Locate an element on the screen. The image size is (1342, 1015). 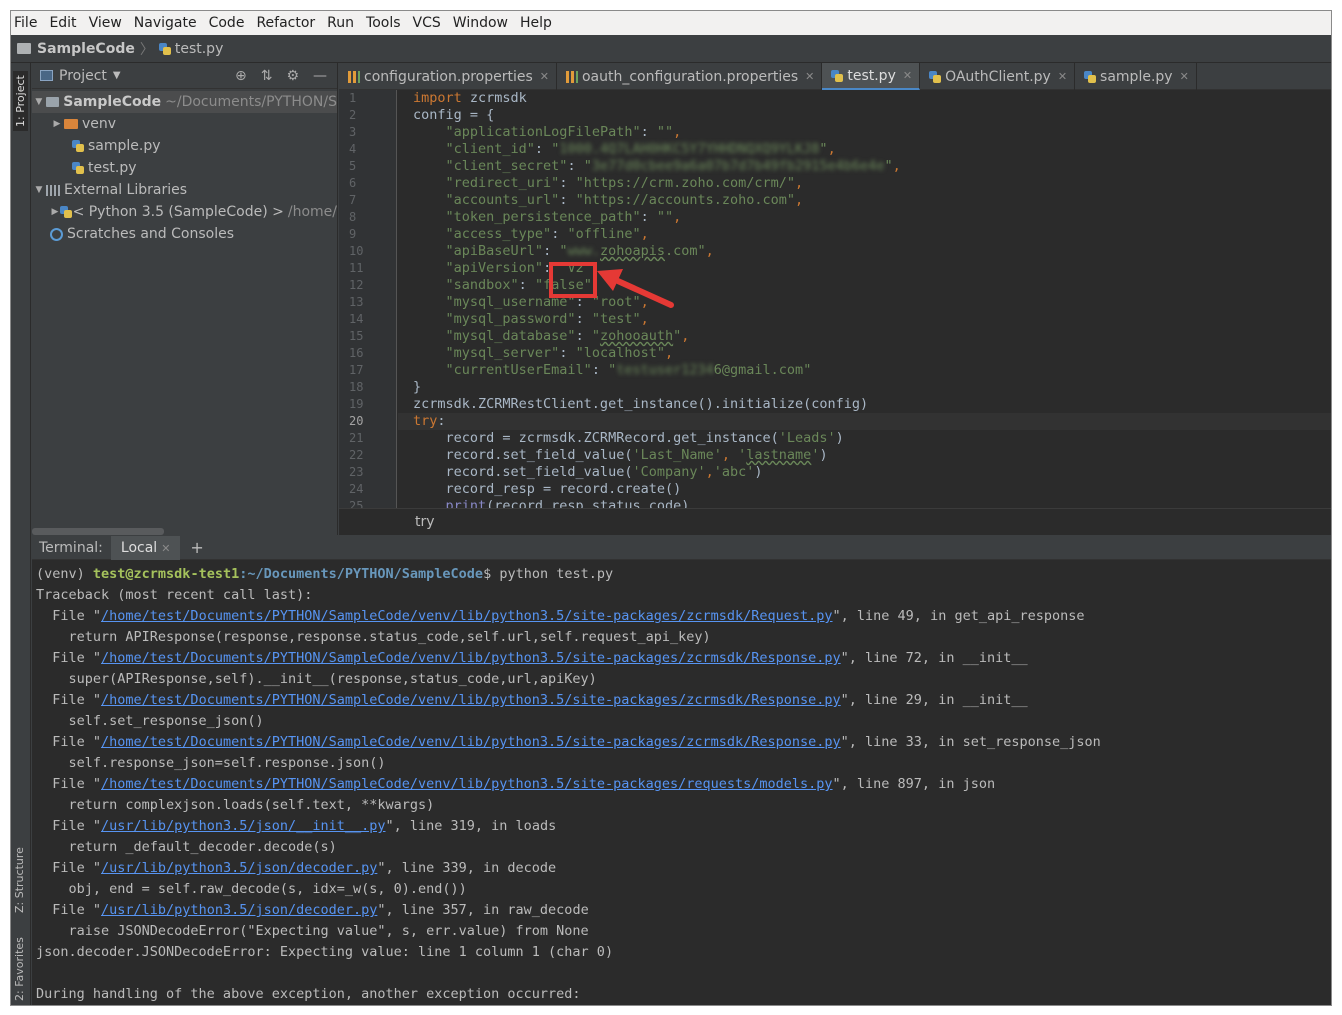
hide-panel-icon: — is located at coordinates (320, 76).